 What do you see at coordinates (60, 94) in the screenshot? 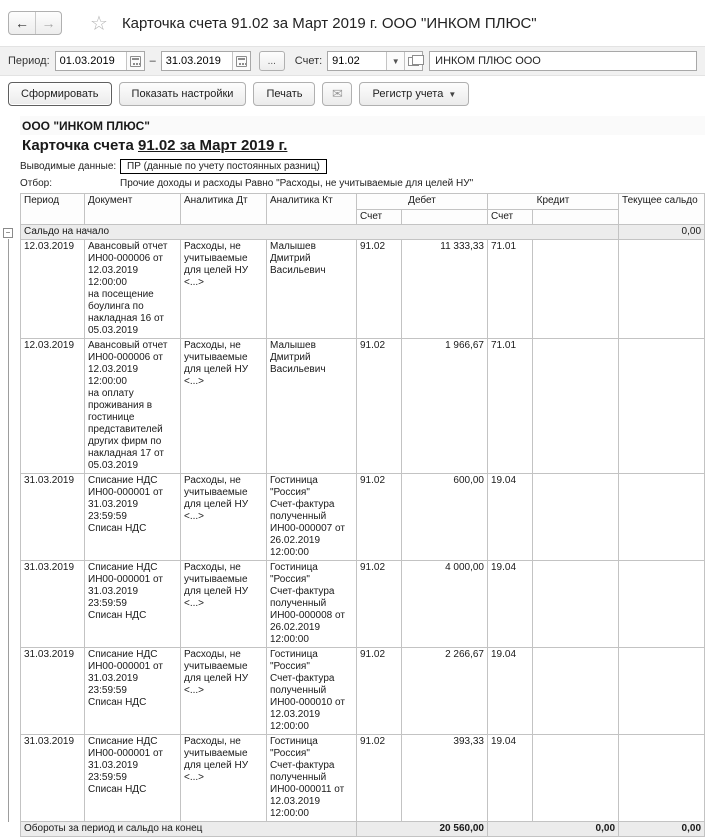
I see `generate-button: Сформировать` at bounding box center [60, 94].